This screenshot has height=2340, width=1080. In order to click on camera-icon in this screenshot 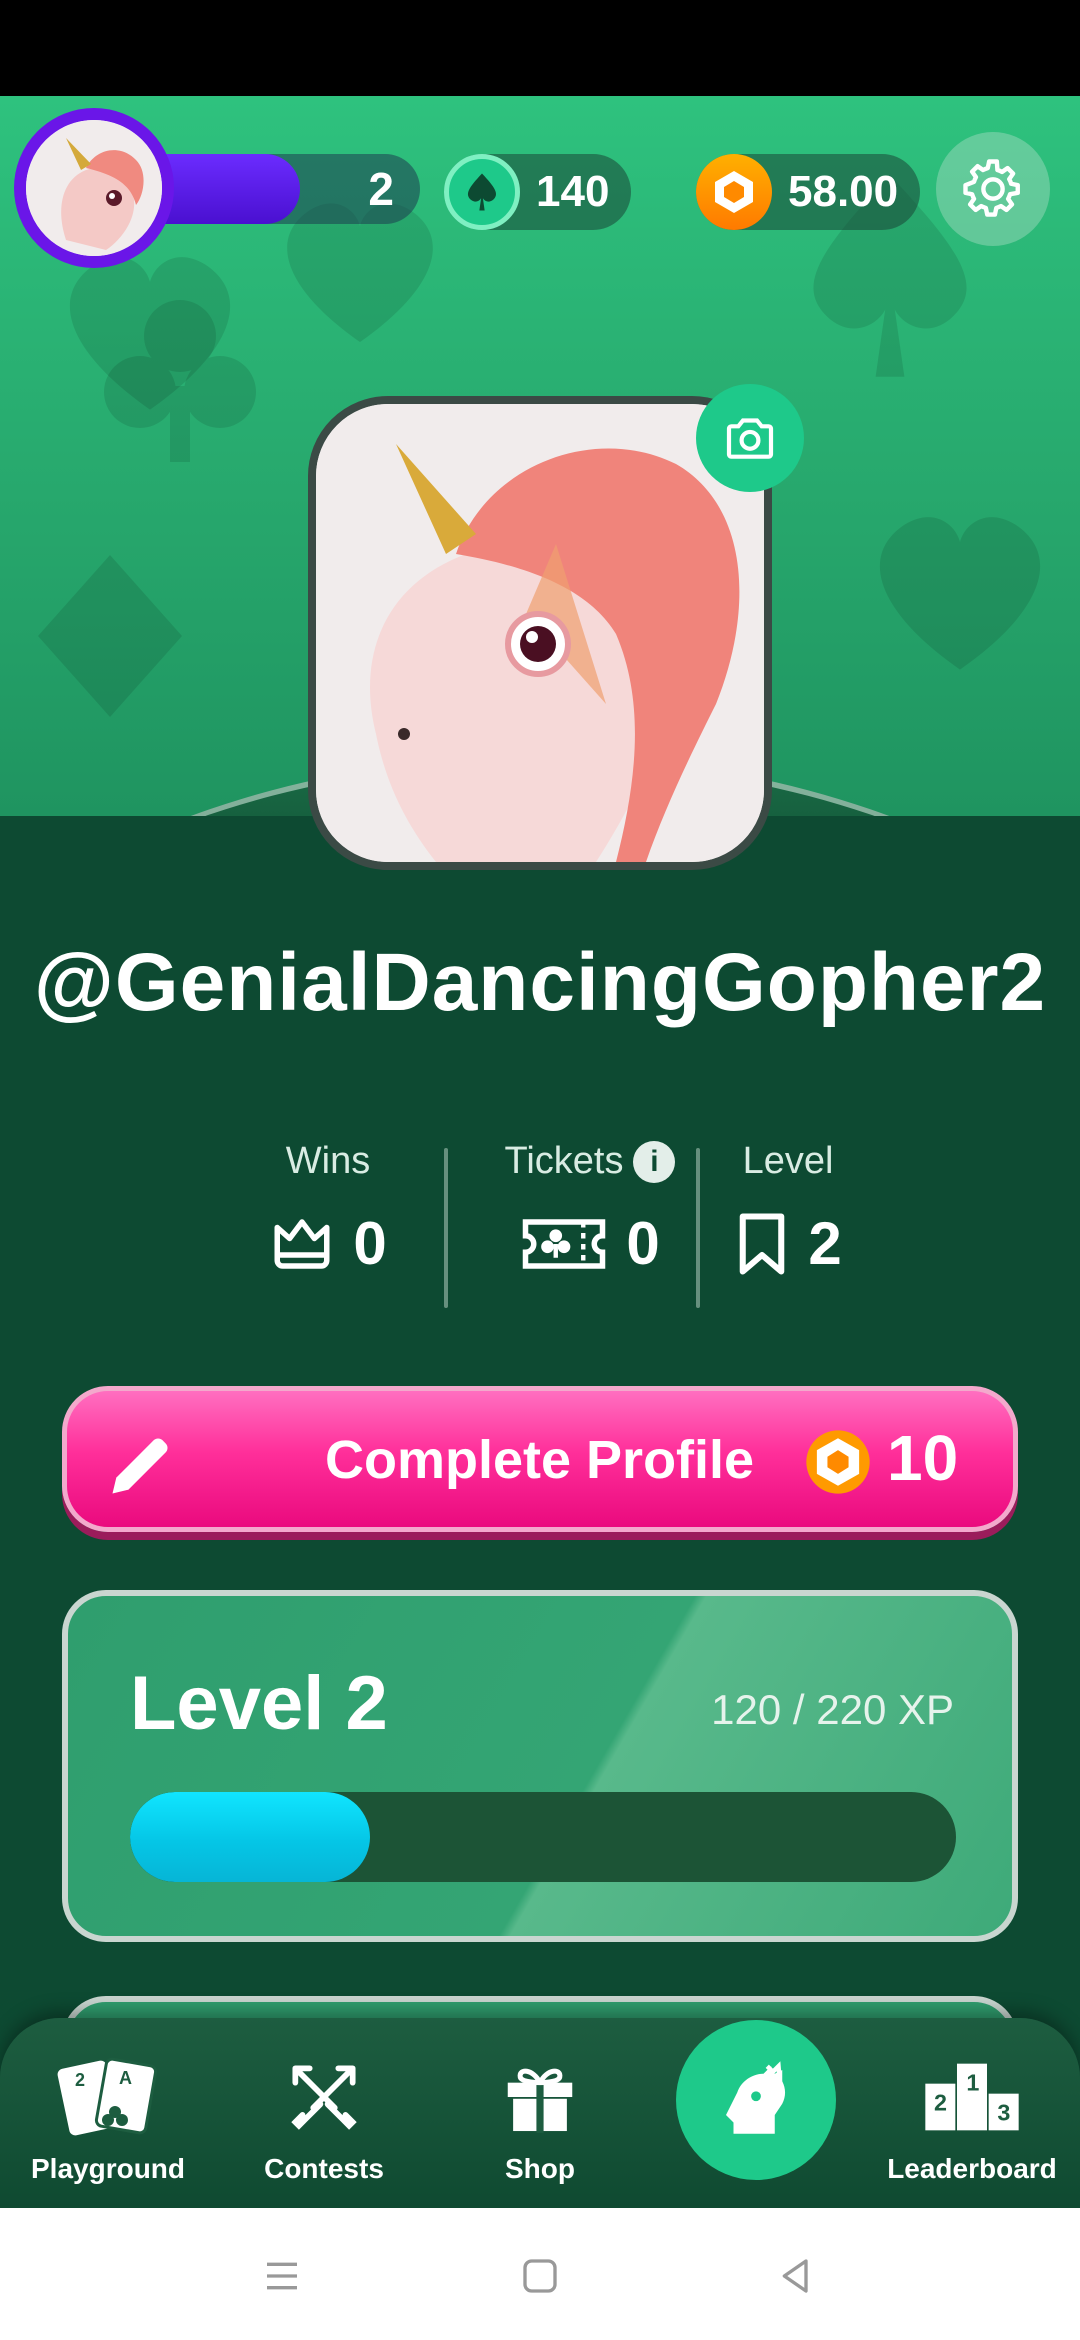, I will do `click(750, 438)`.